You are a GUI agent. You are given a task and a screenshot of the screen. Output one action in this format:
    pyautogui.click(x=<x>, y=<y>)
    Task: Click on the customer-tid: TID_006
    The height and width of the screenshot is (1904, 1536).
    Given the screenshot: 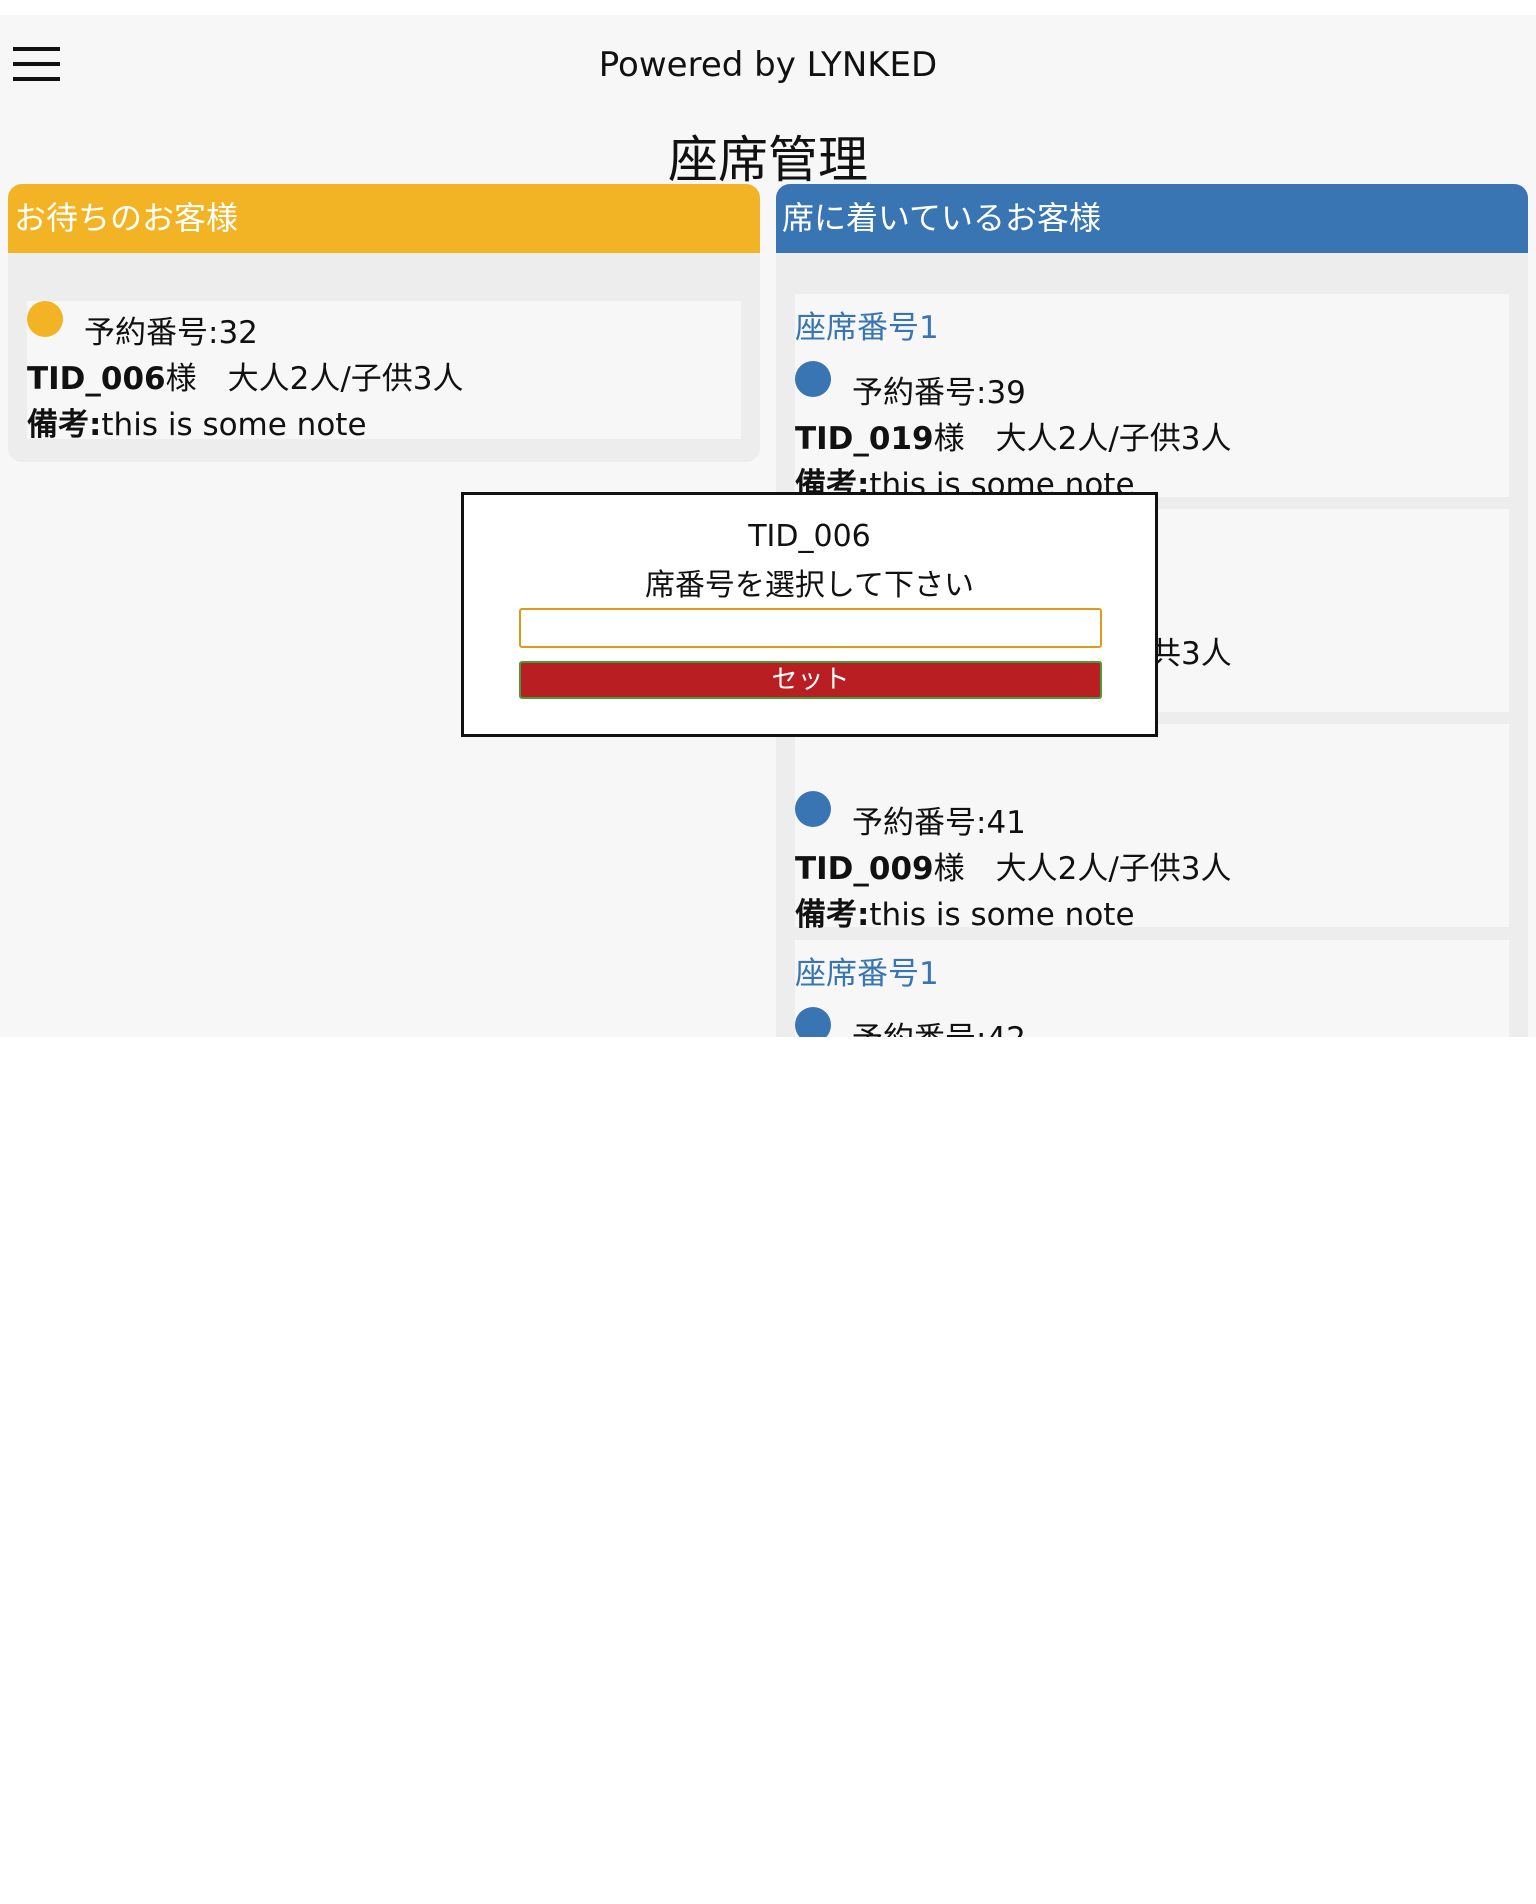 What is the action you would take?
    pyautogui.click(x=96, y=379)
    